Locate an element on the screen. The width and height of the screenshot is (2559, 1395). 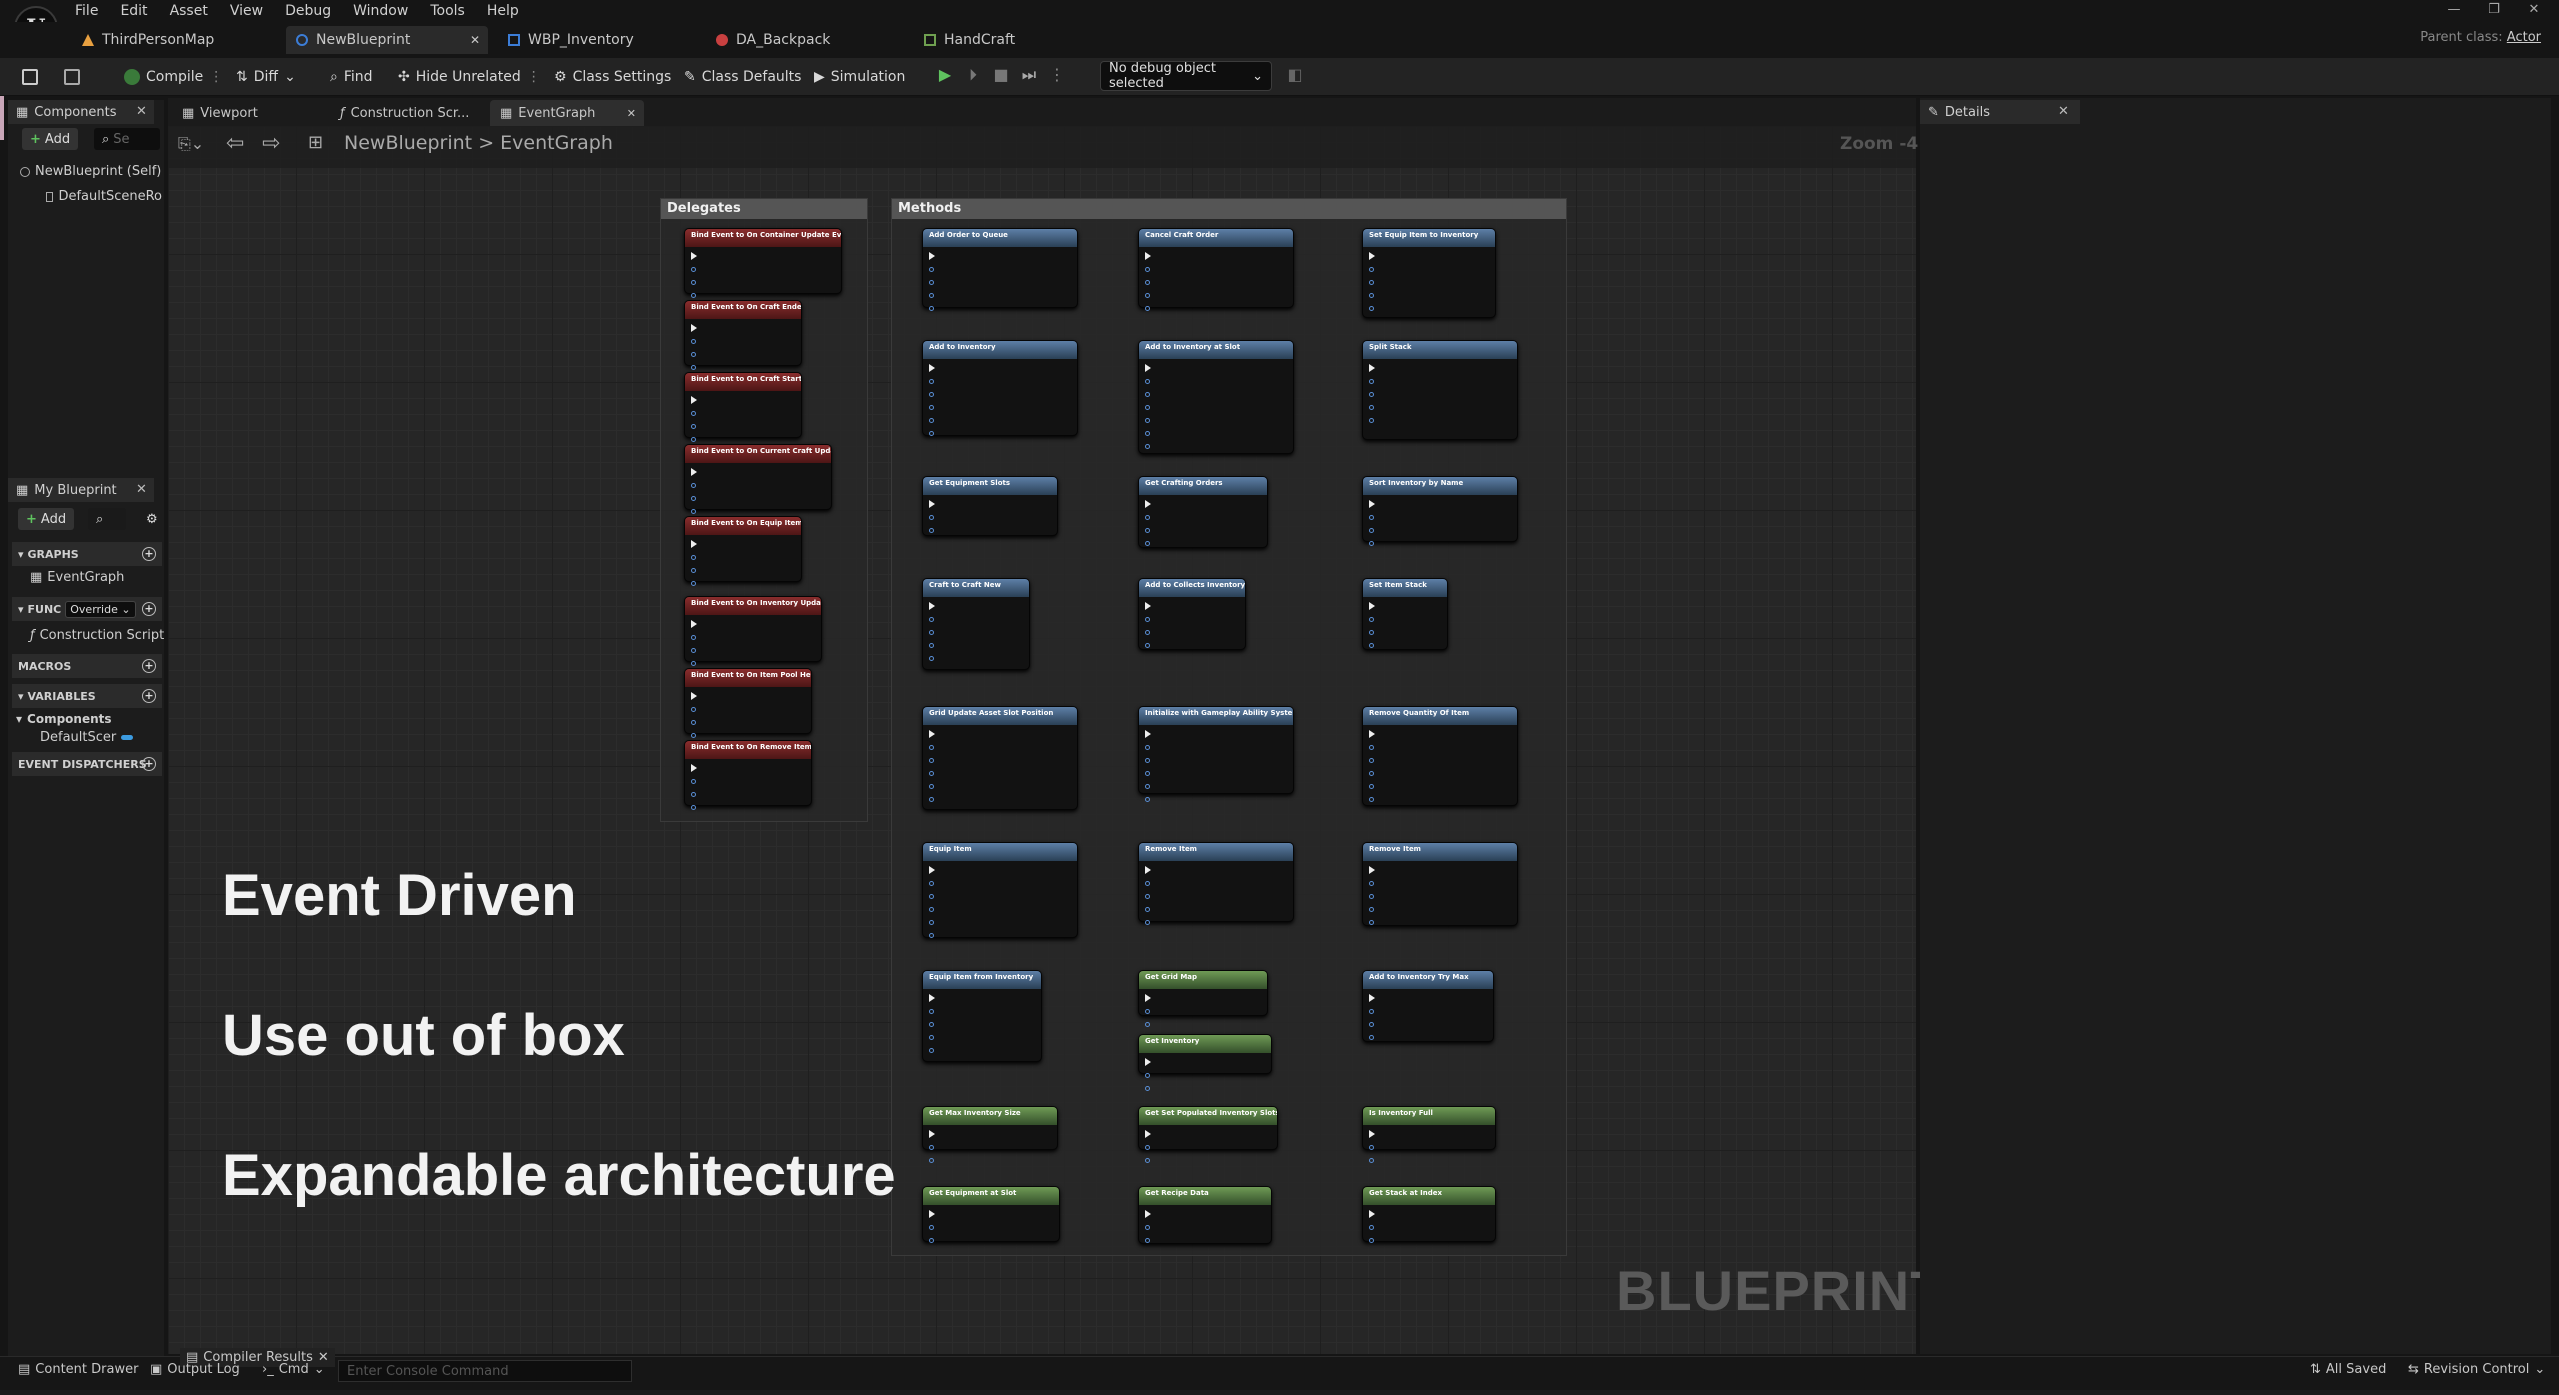
doc-tab-newblueprint: NewBlueprint ✕ is located at coordinates (387, 40).